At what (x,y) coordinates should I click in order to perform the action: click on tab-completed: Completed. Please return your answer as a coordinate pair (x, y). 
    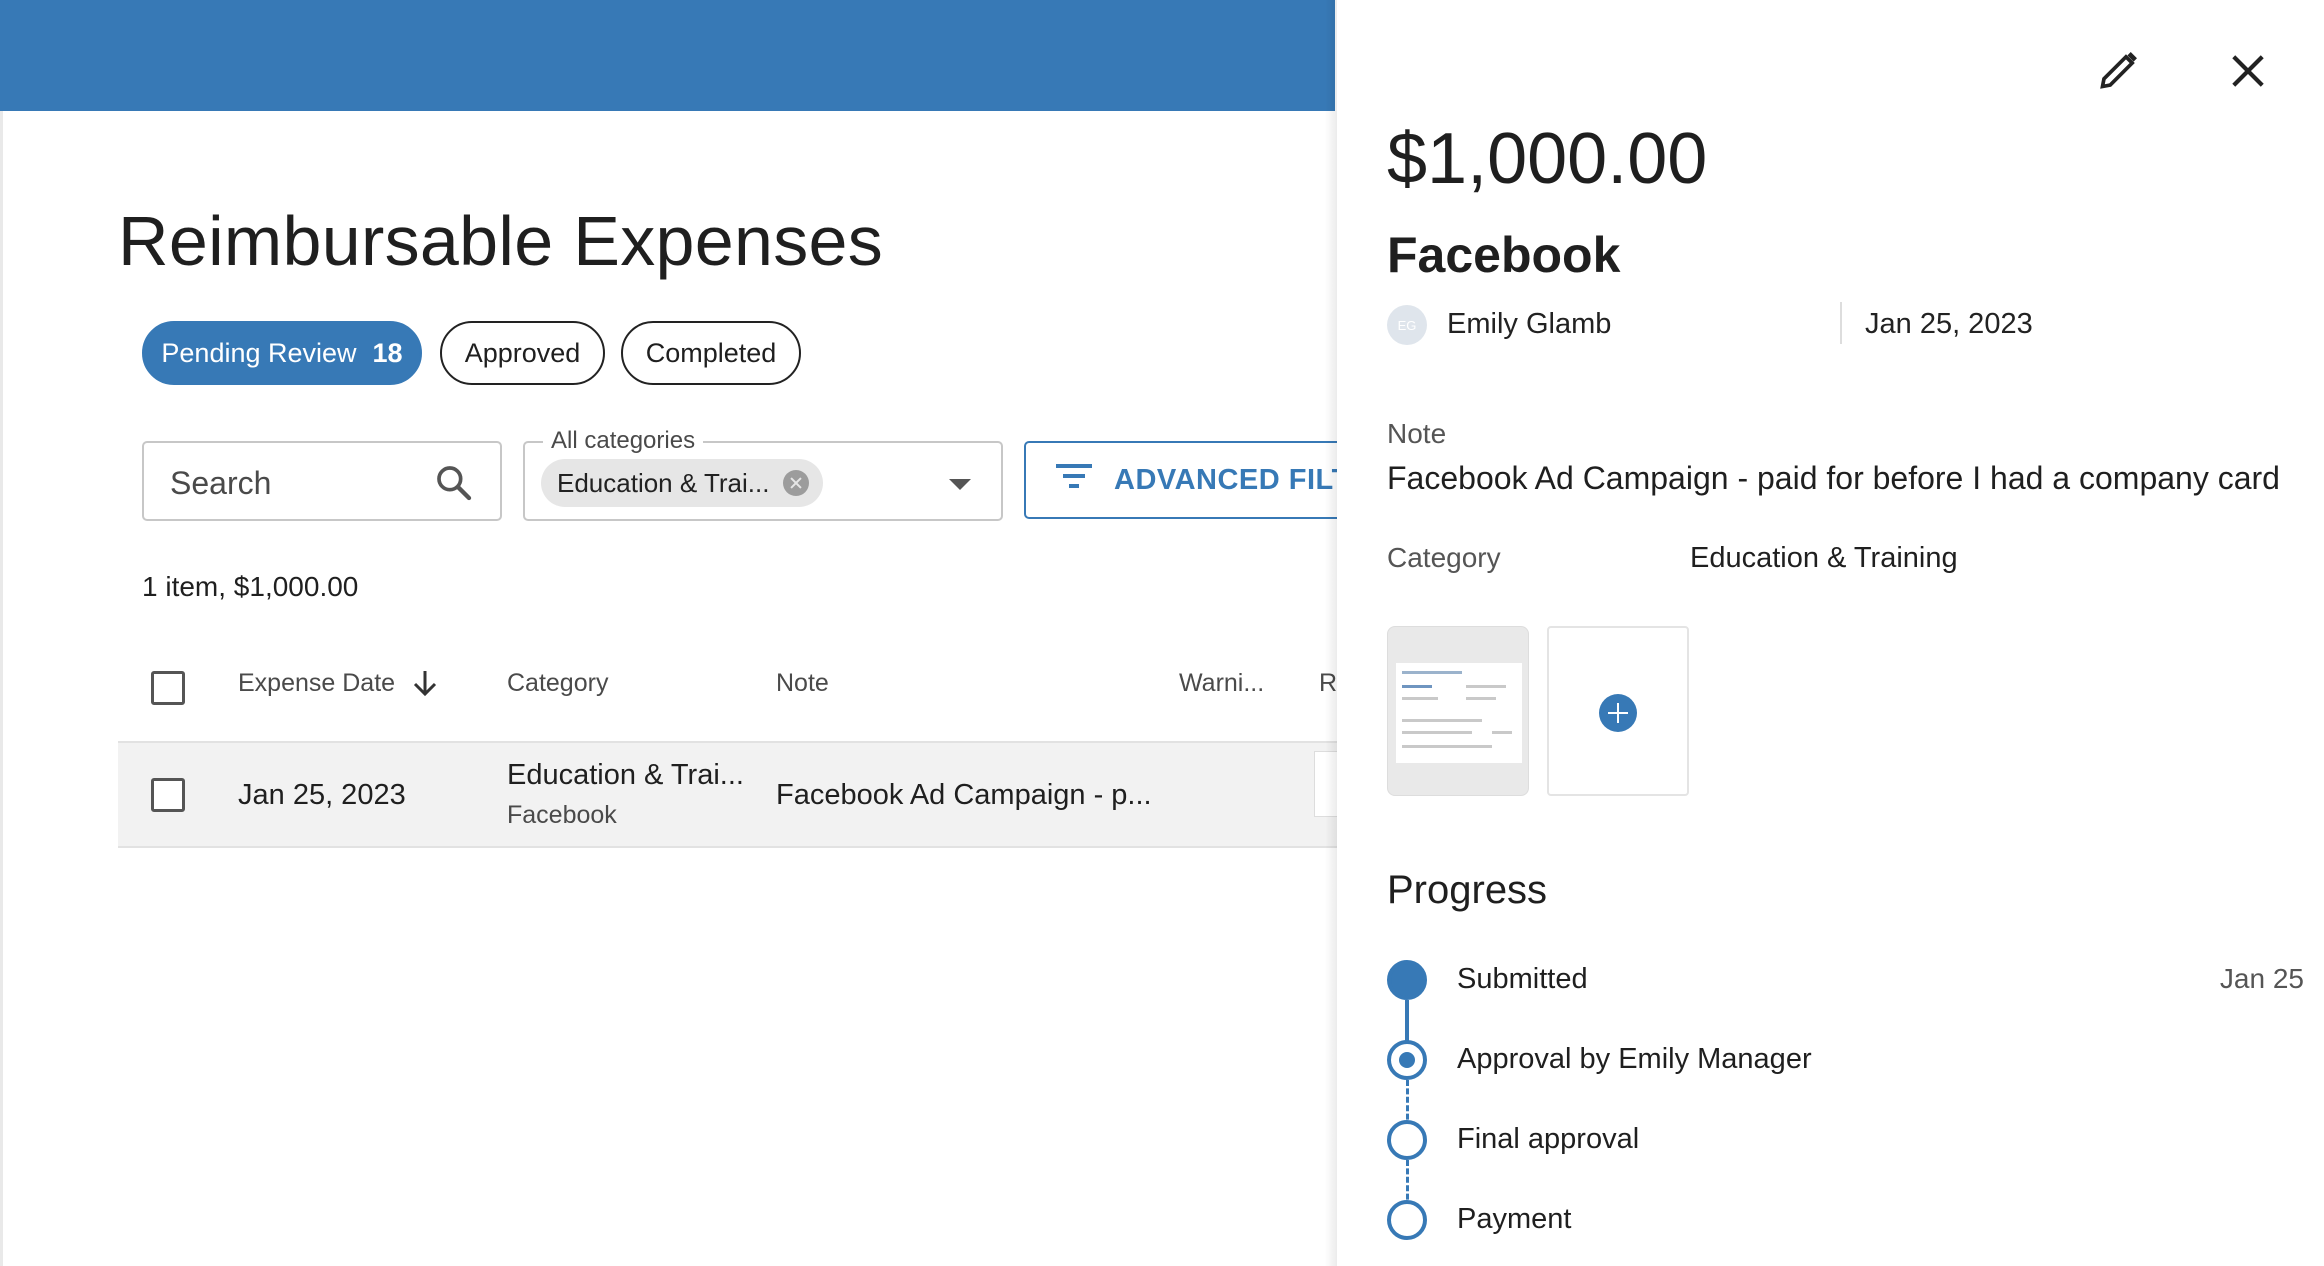
    Looking at the image, I should click on (711, 353).